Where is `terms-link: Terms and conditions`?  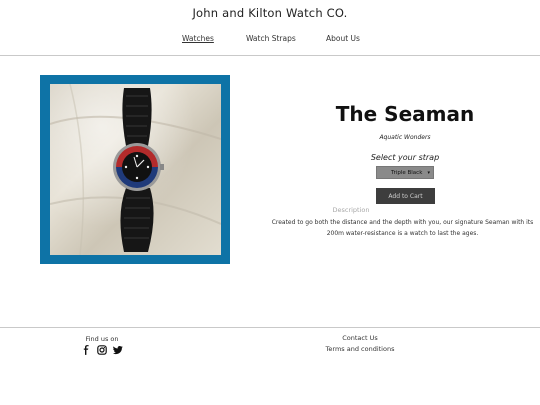
terms-link: Terms and conditions is located at coordinates (360, 349).